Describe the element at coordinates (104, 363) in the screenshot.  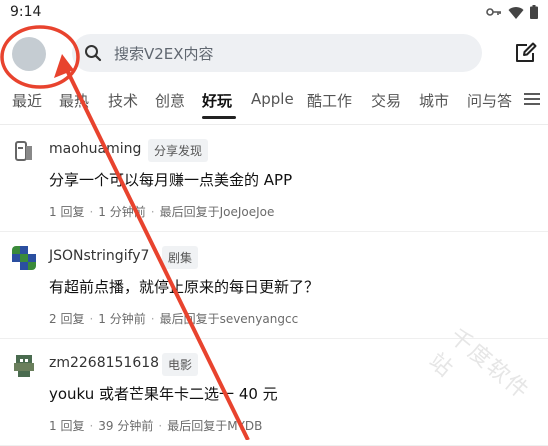
I see `topic-author: zm2268151618` at that location.